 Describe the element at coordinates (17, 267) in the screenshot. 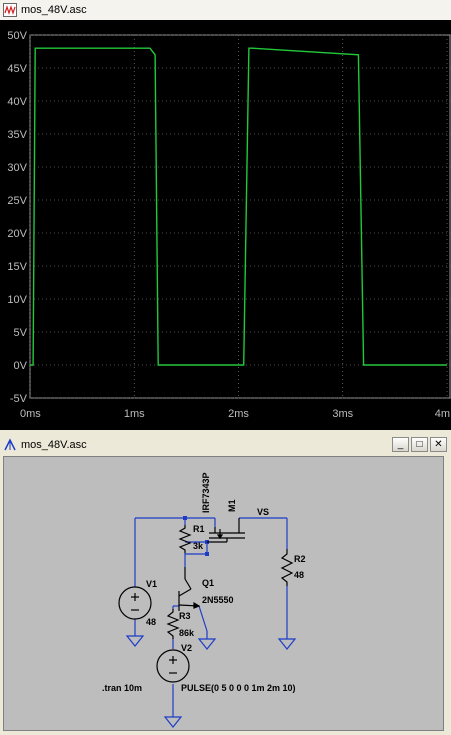

I see `y-tick-label: 15V` at that location.